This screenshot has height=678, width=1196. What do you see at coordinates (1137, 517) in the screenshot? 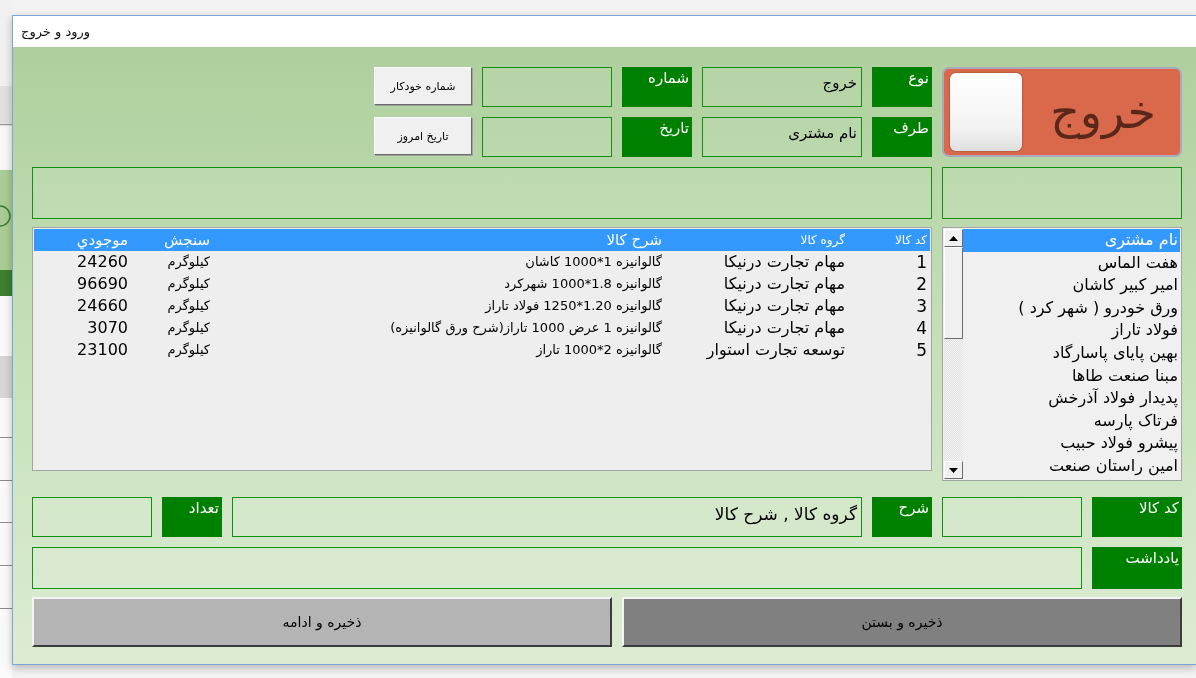
I see `field-label: کد کالا` at bounding box center [1137, 517].